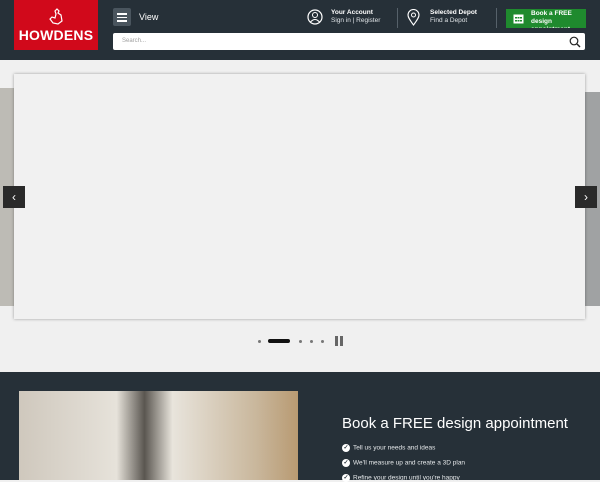  Describe the element at coordinates (413, 17) in the screenshot. I see `location-pin-icon` at that location.